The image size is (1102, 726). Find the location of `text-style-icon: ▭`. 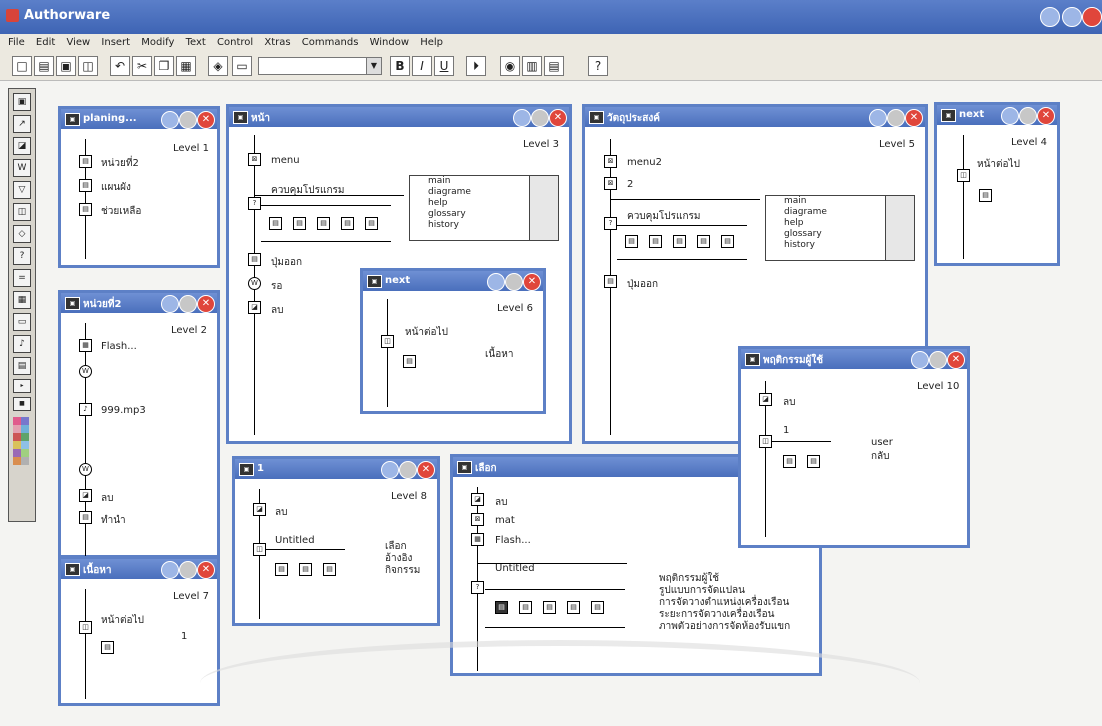

text-style-icon: ▭ is located at coordinates (242, 66).